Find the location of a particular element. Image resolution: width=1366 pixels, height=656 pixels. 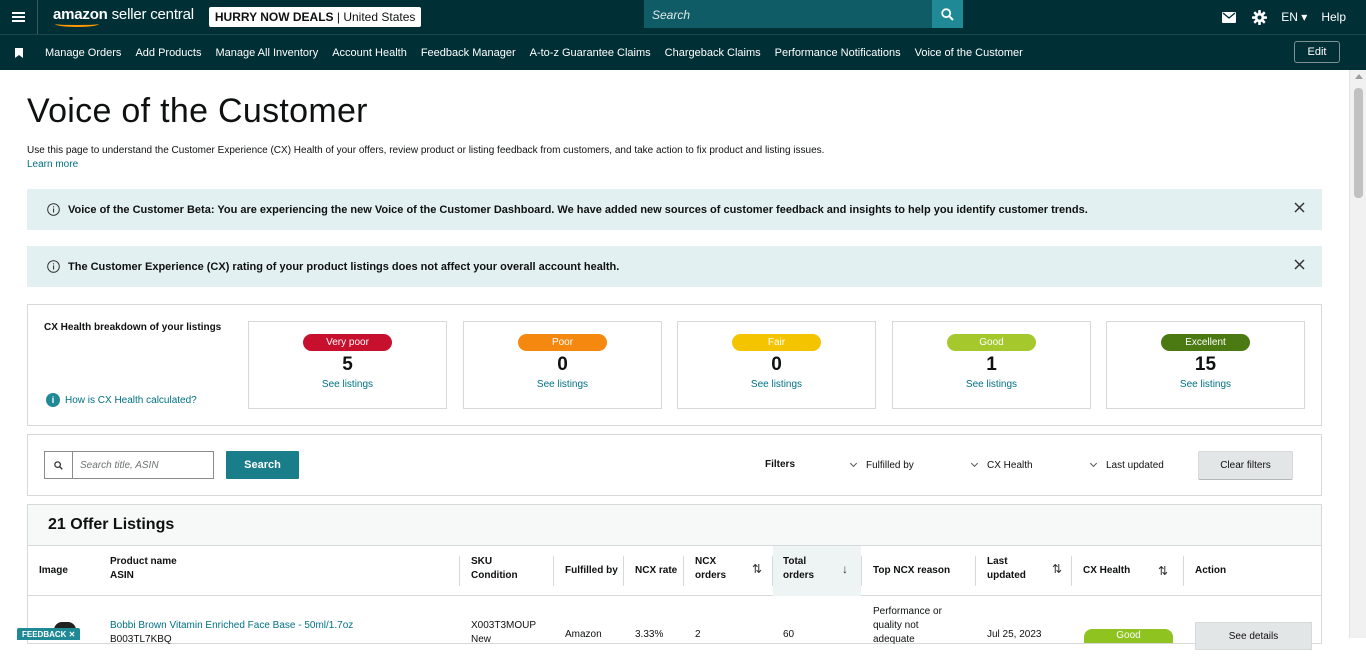

cx-badge-excellent: Excellent is located at coordinates (1205, 342).